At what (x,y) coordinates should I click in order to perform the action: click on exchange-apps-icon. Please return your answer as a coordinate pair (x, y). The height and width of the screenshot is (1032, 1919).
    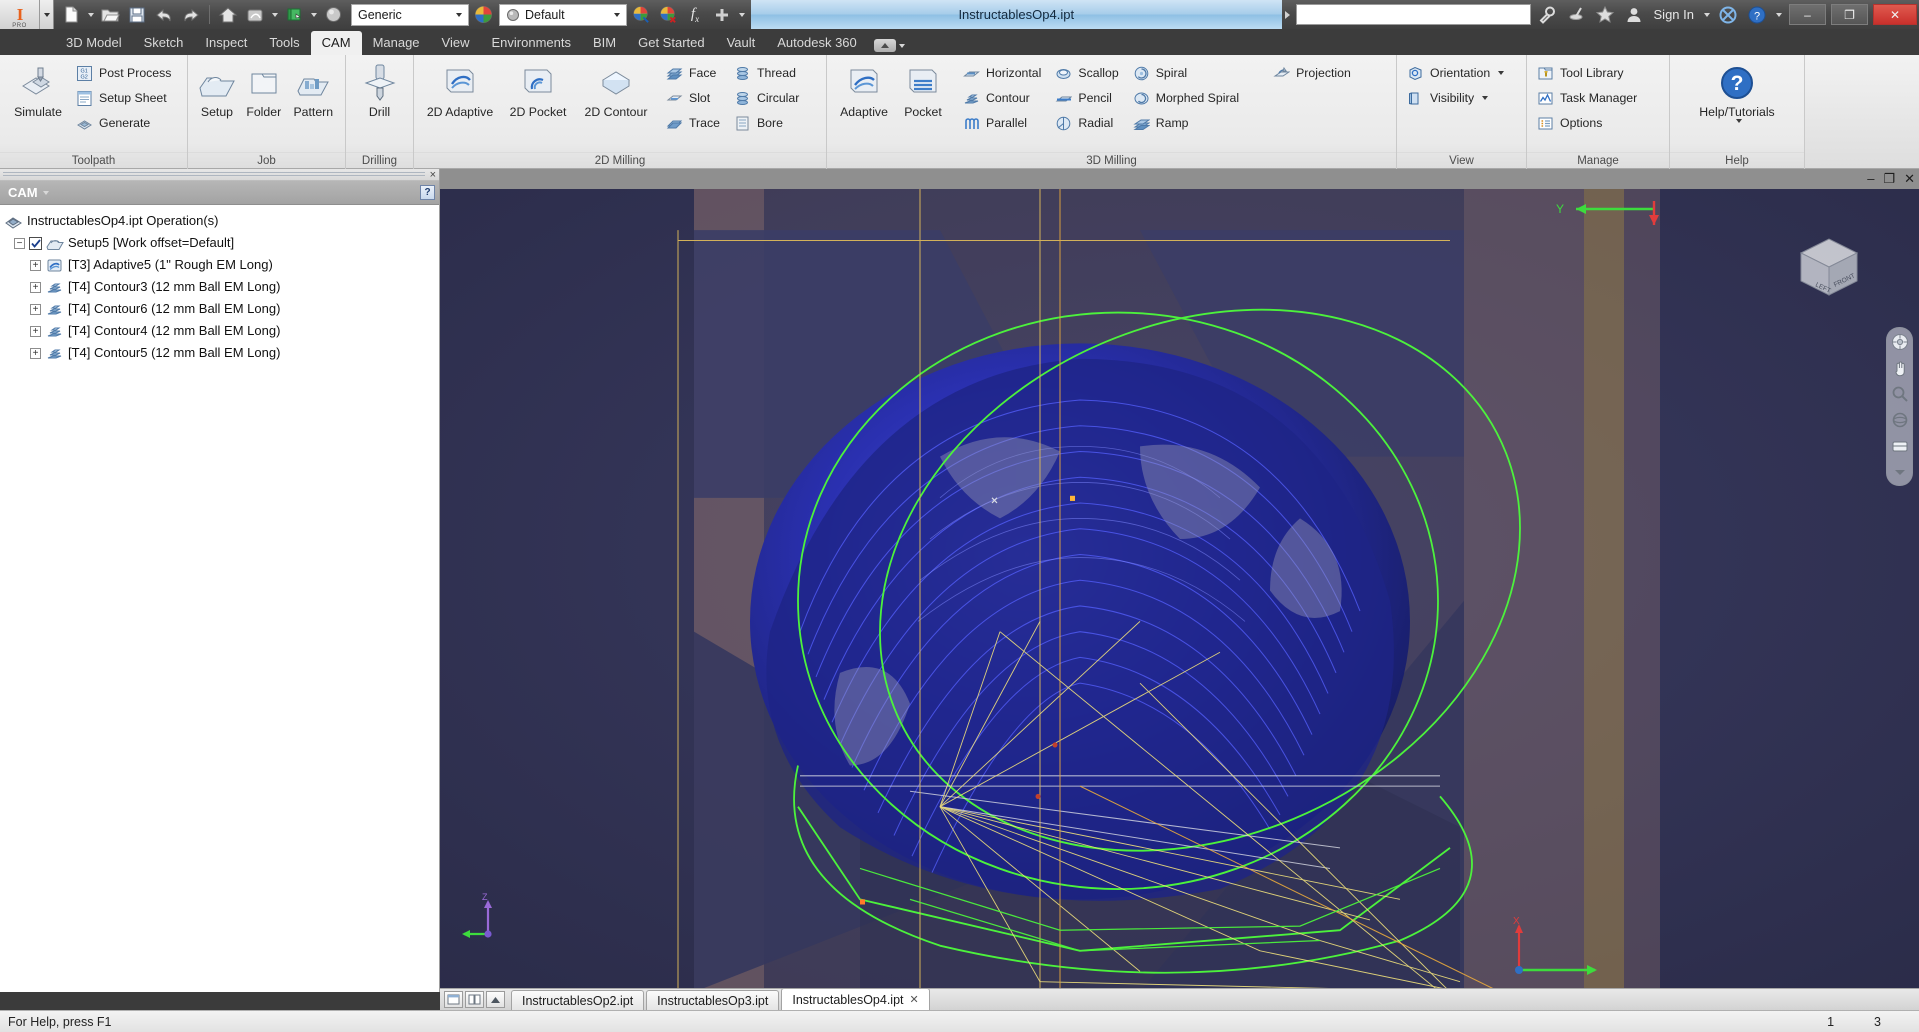
    Looking at the image, I should click on (1728, 14).